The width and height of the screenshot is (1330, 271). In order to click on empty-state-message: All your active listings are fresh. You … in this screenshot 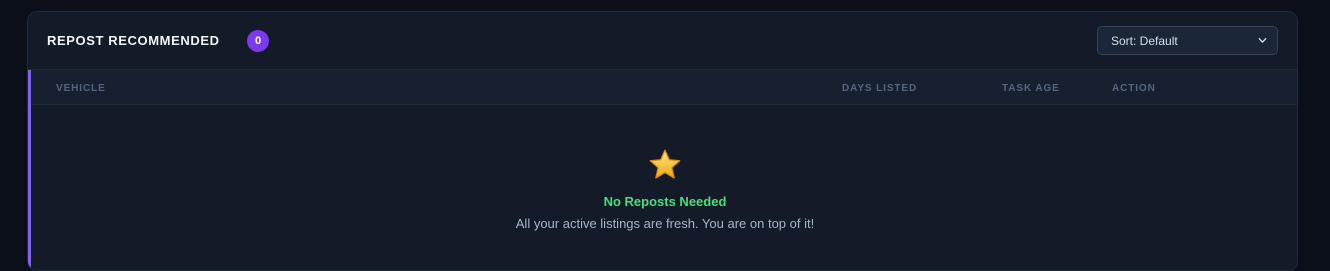, I will do `click(665, 223)`.